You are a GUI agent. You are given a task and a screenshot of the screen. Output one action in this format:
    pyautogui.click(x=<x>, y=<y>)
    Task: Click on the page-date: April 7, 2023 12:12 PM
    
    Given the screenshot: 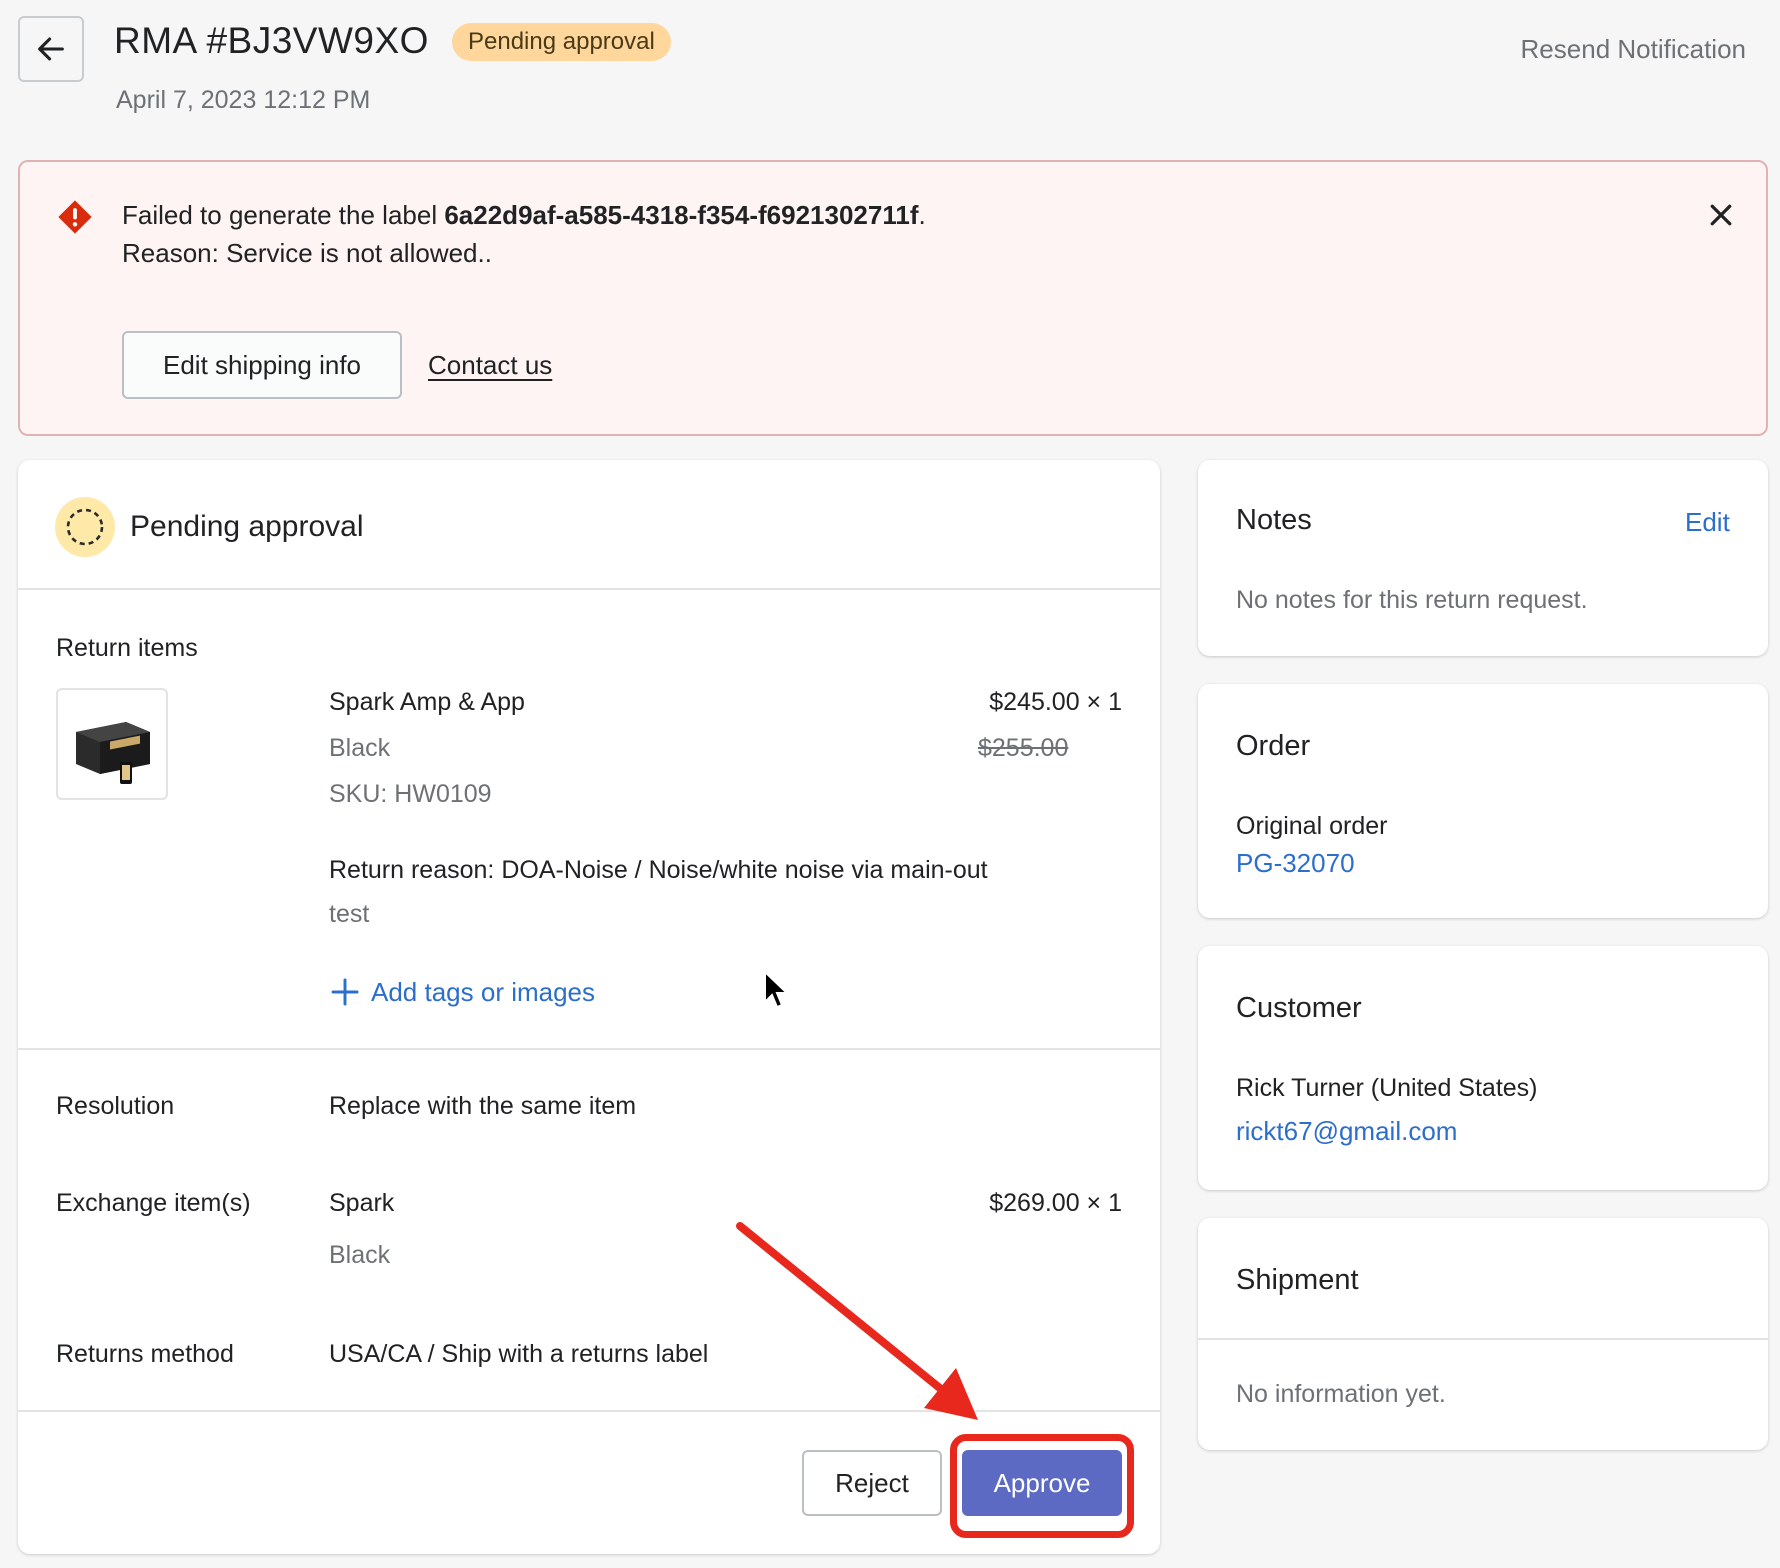 What is the action you would take?
    pyautogui.click(x=243, y=100)
    